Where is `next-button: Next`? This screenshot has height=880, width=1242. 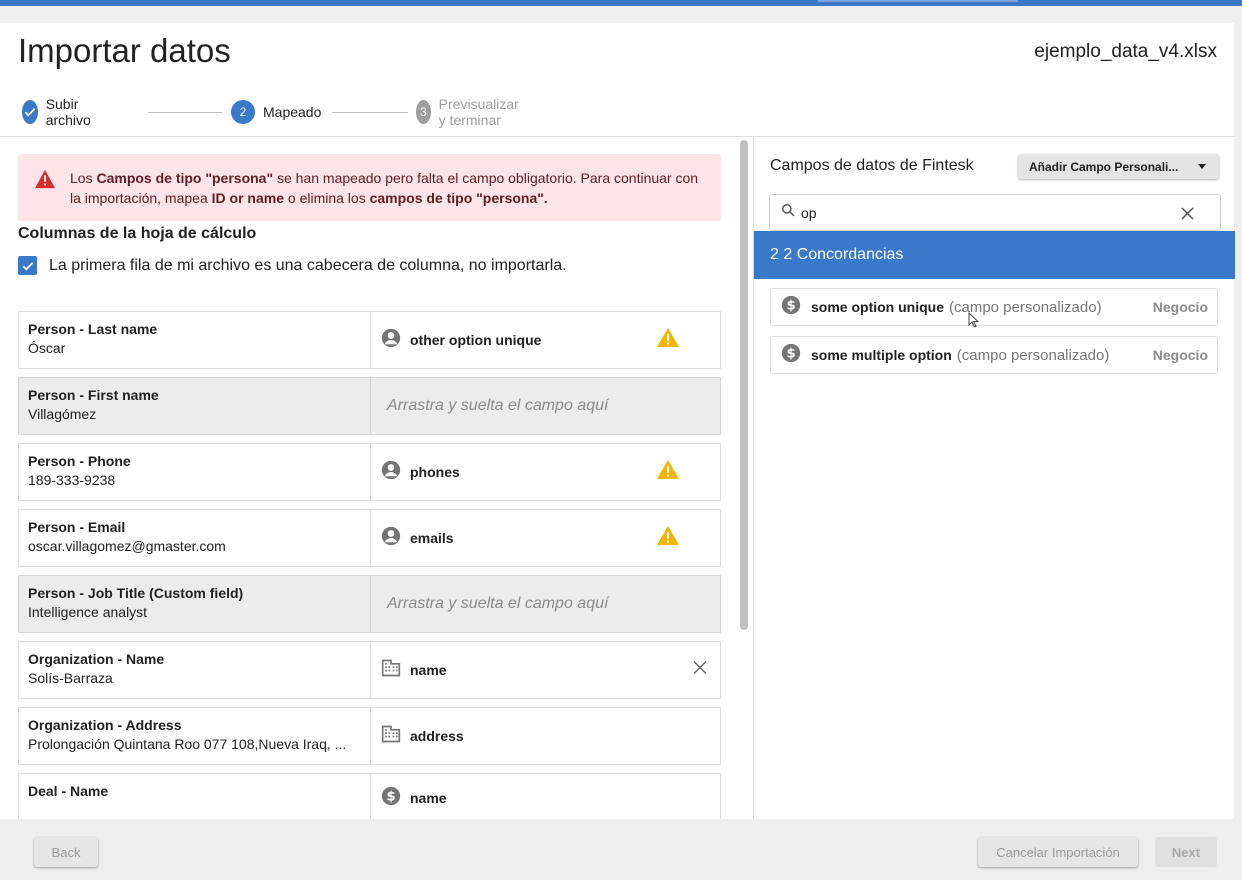 next-button: Next is located at coordinates (1186, 852).